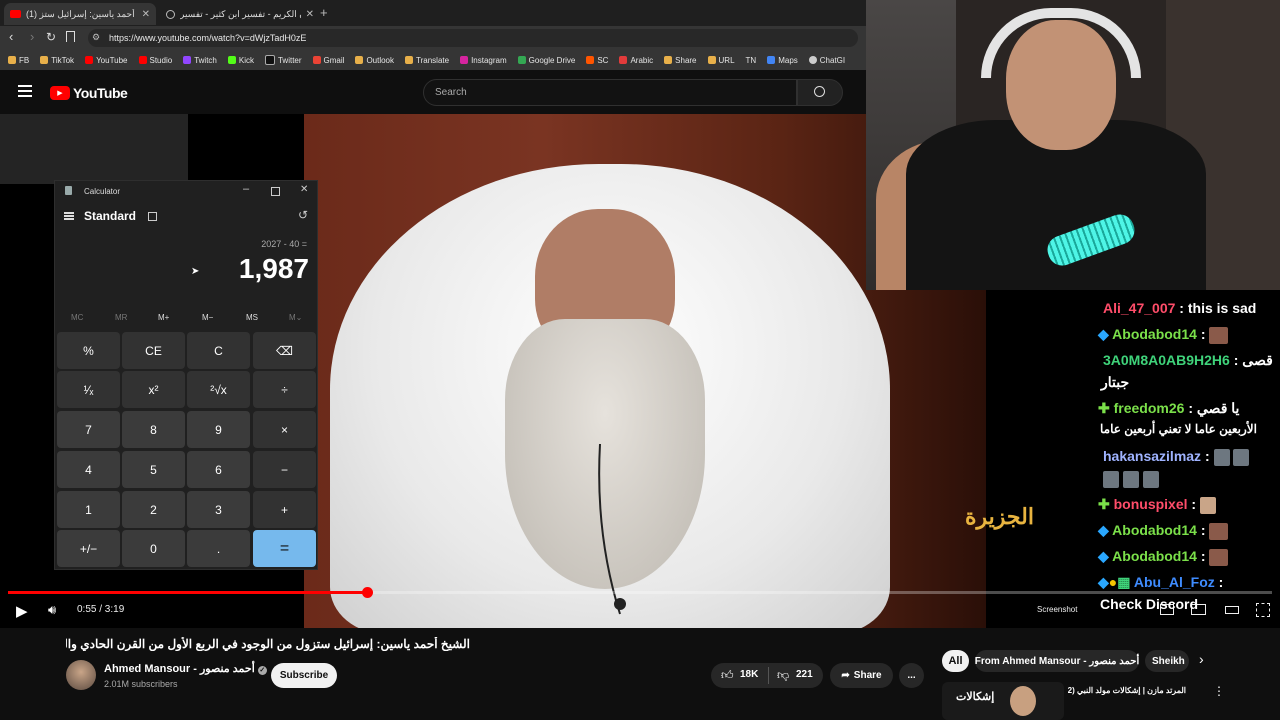 Image resolution: width=1280 pixels, height=720 pixels. What do you see at coordinates (246, 189) in the screenshot?
I see `minimize-button: –` at bounding box center [246, 189].